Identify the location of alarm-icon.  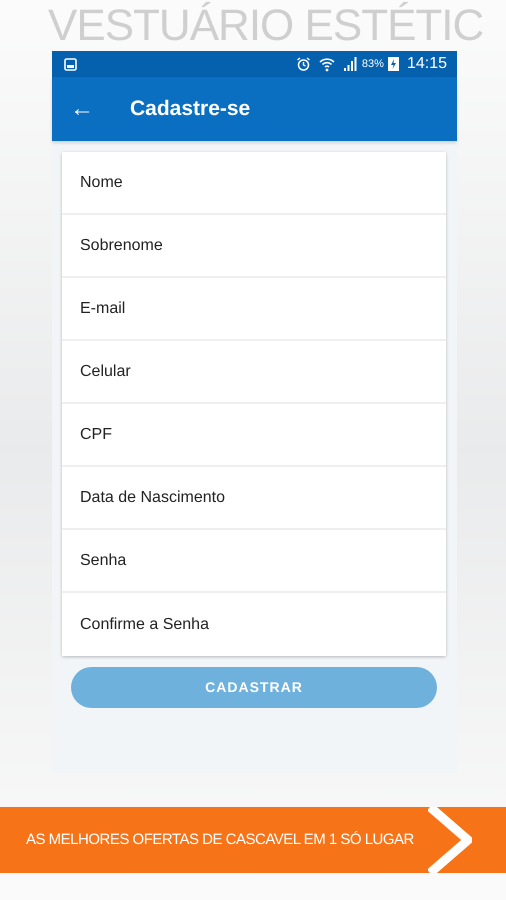
(303, 64).